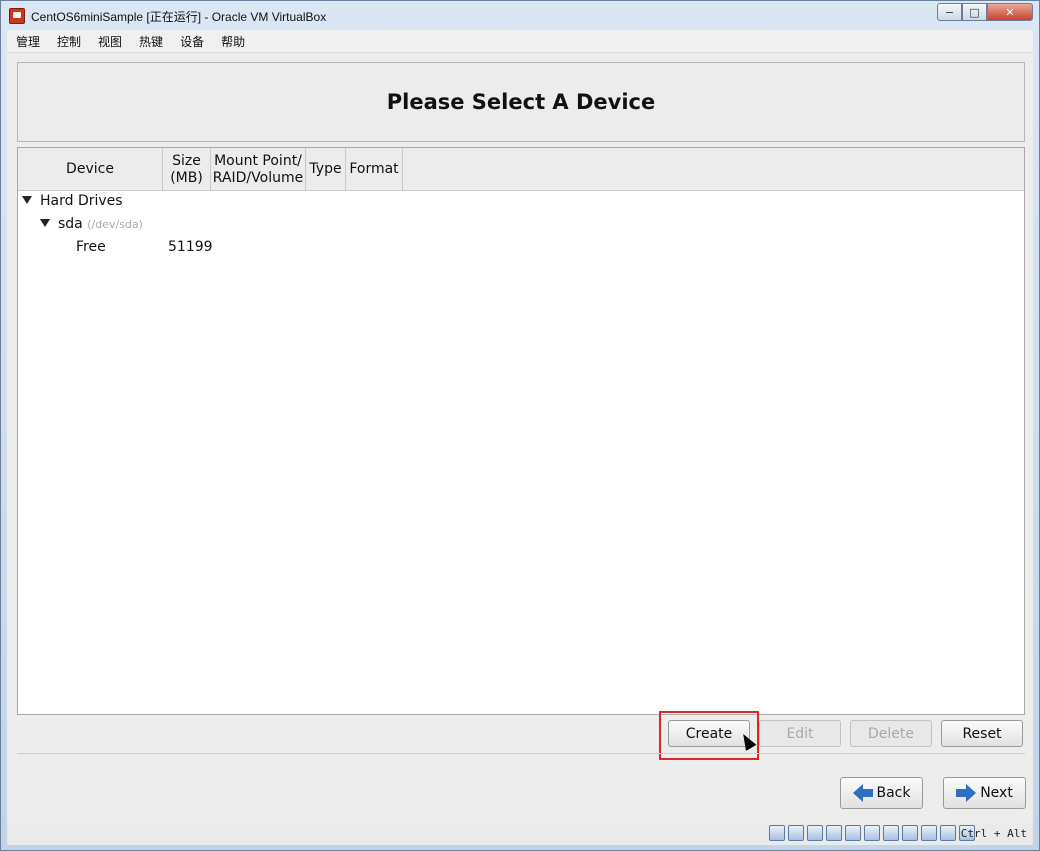  Describe the element at coordinates (974, 12) in the screenshot. I see `maximize-button: □` at that location.